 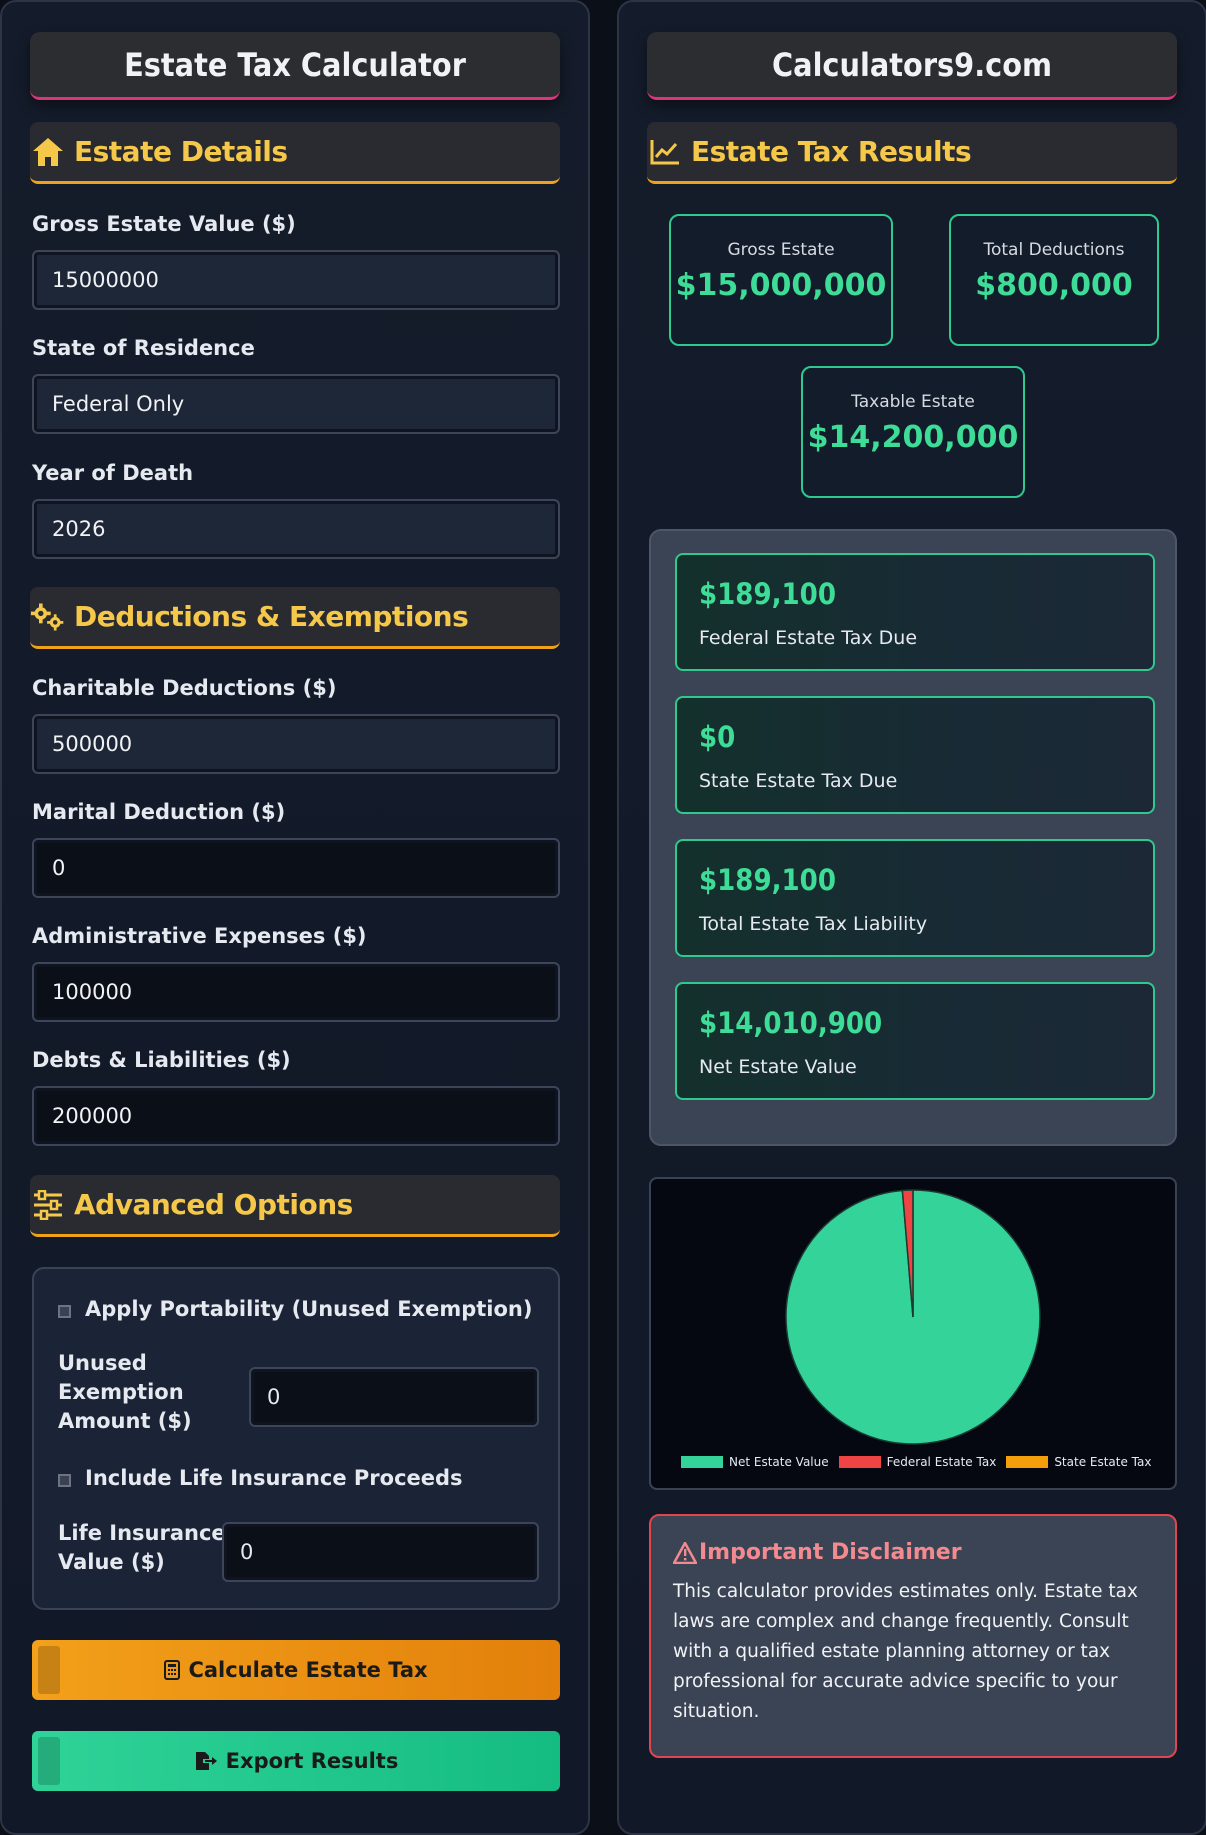 I want to click on home-icon, so click(x=48, y=152).